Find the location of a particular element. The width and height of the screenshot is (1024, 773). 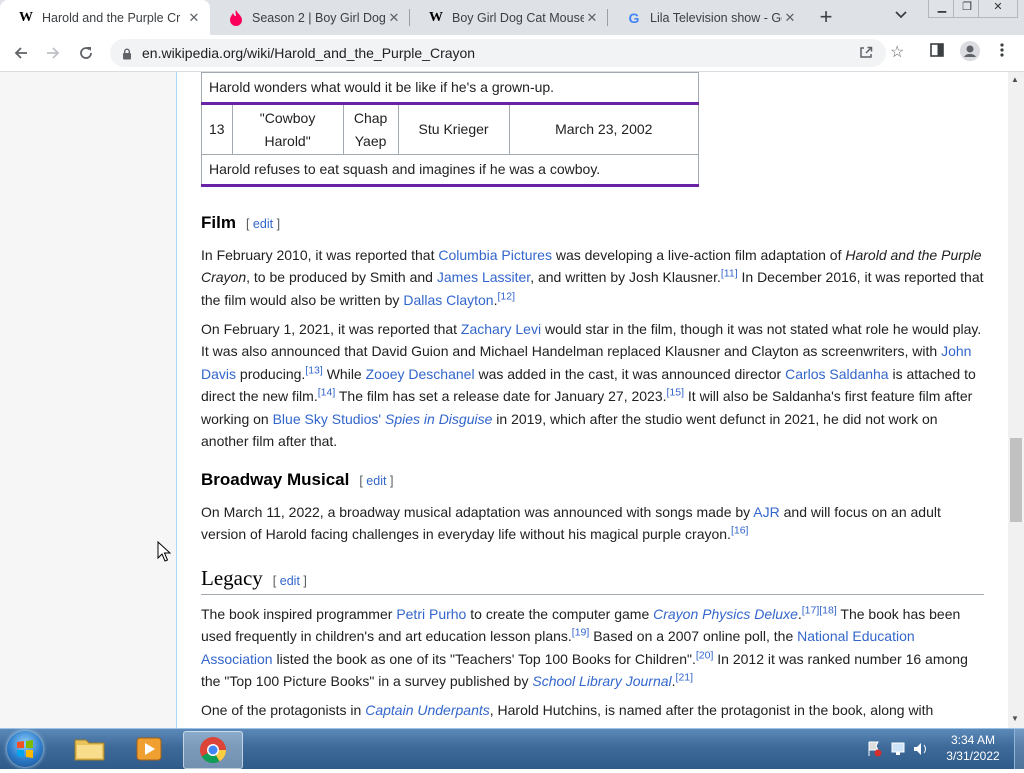

link-james-lassiter: James Lassiter is located at coordinates (483, 277).